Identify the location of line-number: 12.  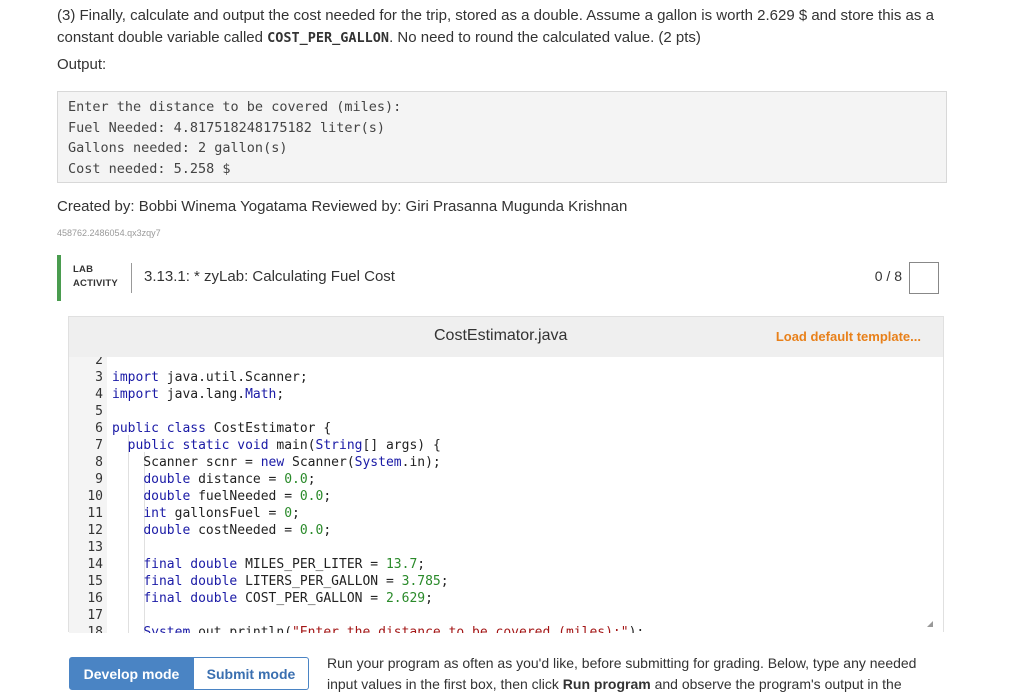
(95, 530).